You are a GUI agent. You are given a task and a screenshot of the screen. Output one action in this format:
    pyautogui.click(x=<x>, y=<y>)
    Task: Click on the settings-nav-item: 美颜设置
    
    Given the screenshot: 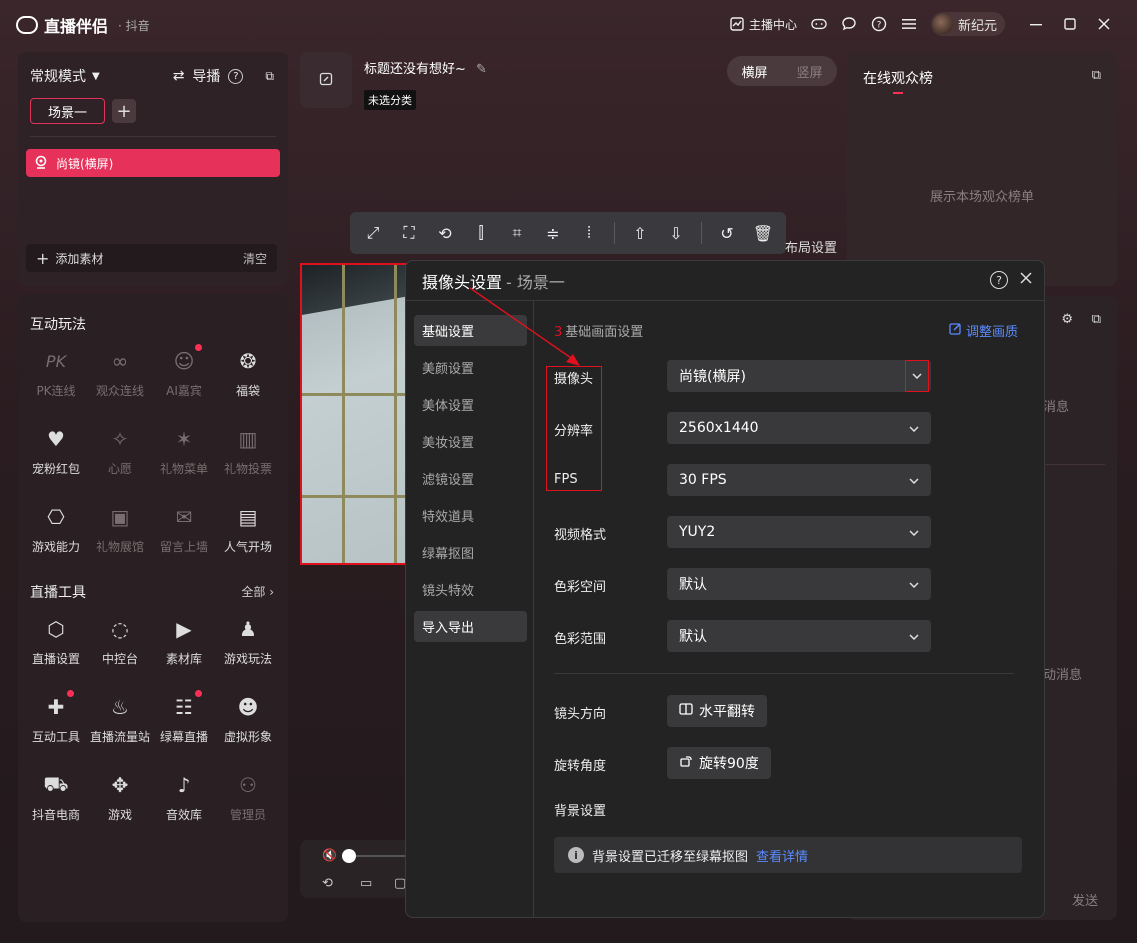 What is the action you would take?
    pyautogui.click(x=470, y=367)
    